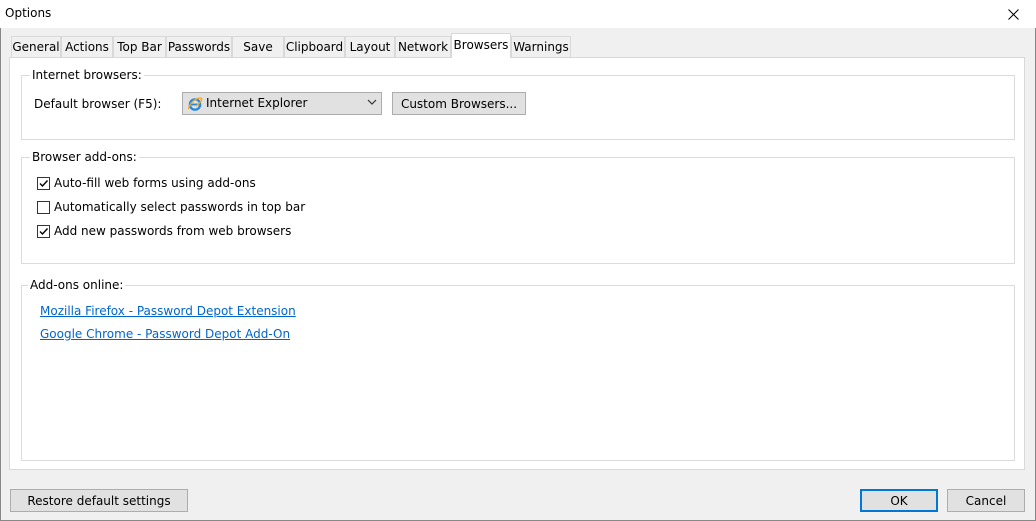  I want to click on autofill-forms-checkbox: Auto-fill web forms using add-ons, so click(146, 183).